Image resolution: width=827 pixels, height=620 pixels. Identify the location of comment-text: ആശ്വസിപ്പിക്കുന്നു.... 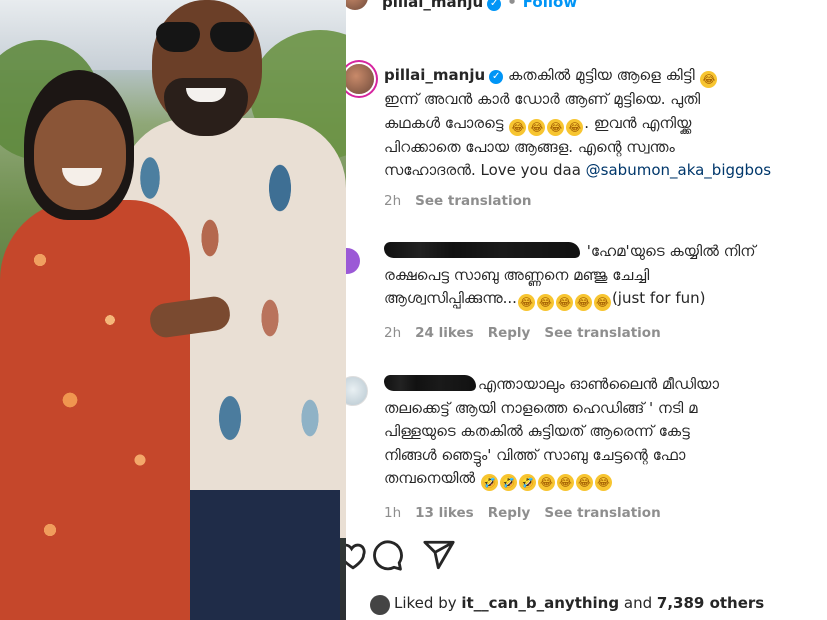
(450, 298).